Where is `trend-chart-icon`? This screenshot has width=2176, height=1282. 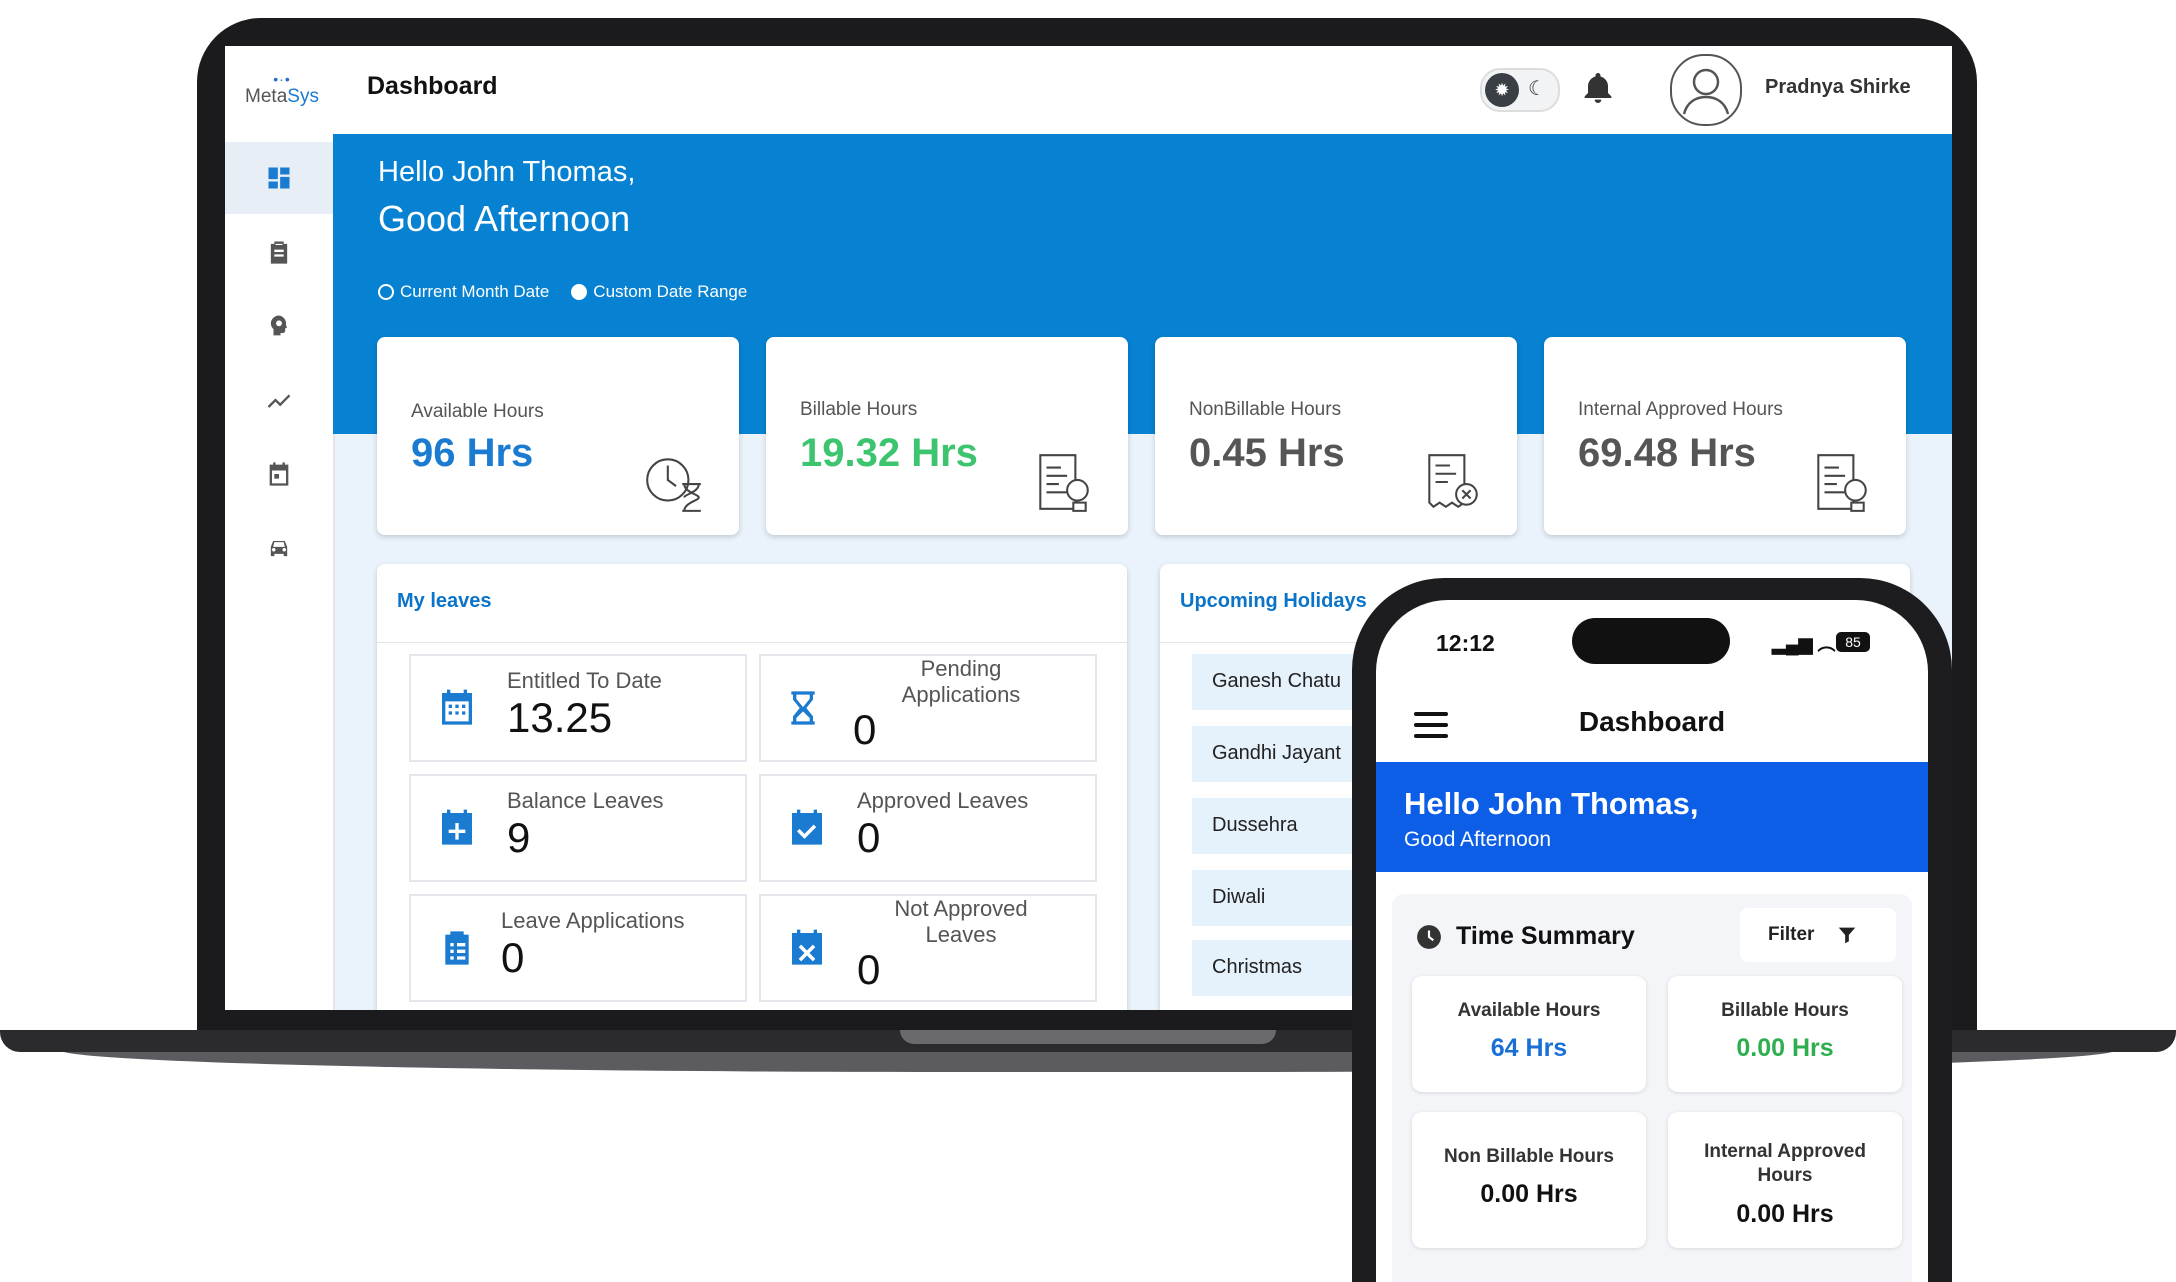 trend-chart-icon is located at coordinates (279, 401).